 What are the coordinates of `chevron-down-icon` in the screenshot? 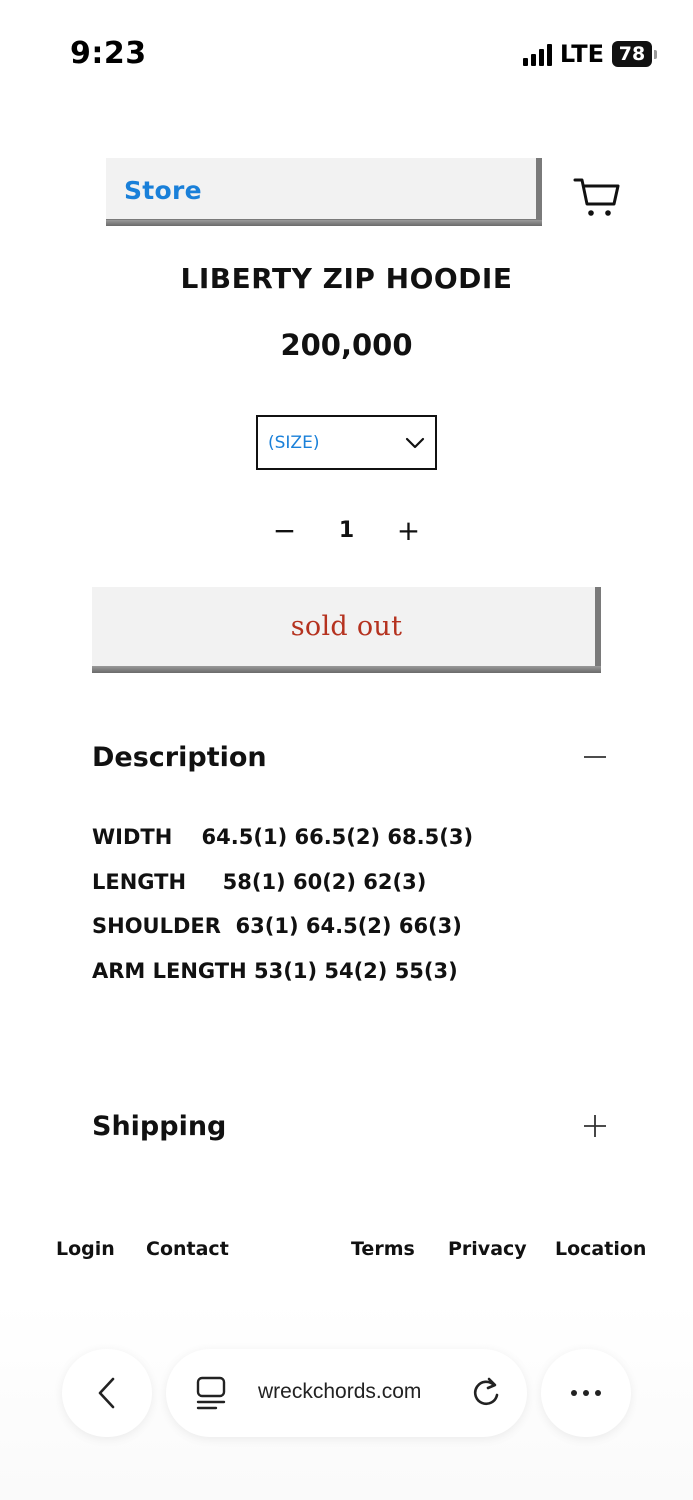 It's located at (415, 442).